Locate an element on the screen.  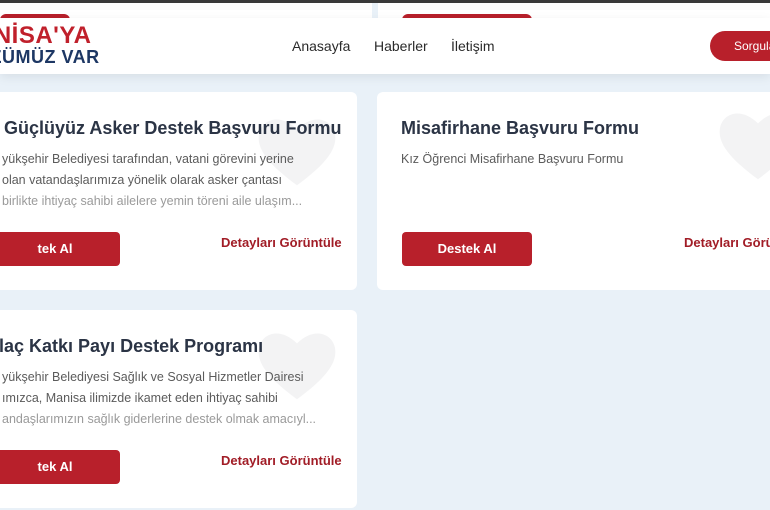
nav-link-haberler: Haberler is located at coordinates (401, 46).